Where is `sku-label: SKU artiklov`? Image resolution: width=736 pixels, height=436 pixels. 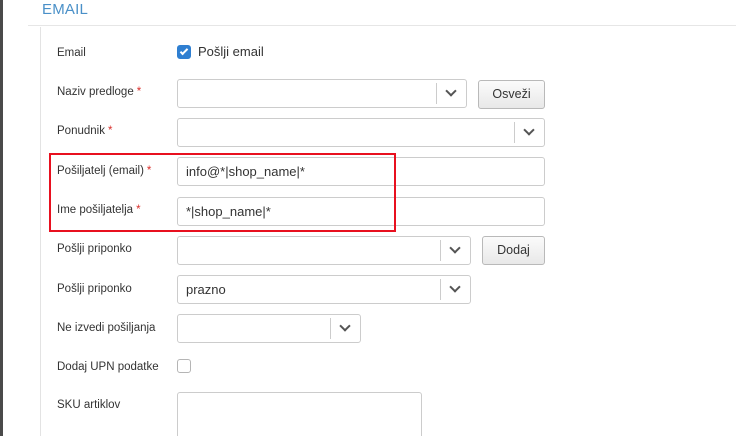 sku-label: SKU artiklov is located at coordinates (89, 405).